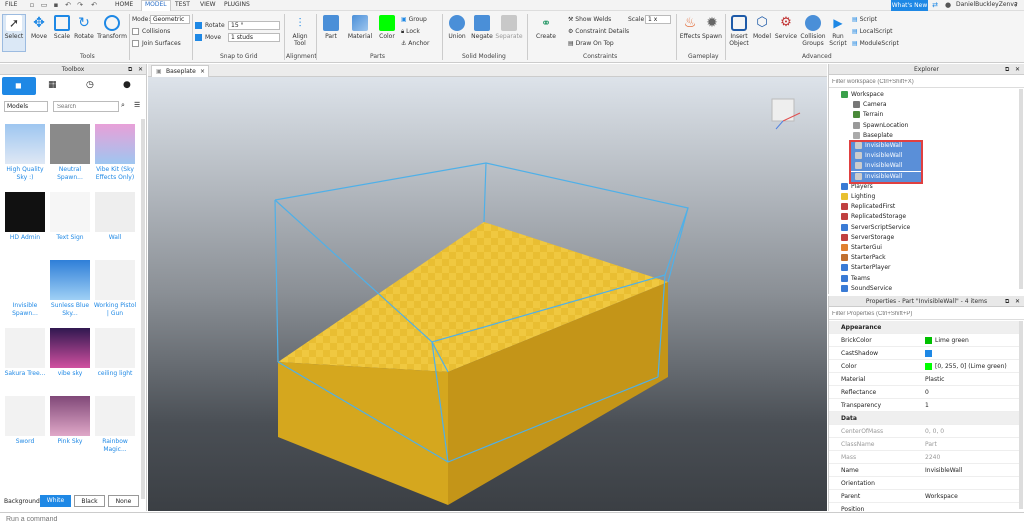 This screenshot has height=525, width=1024. Describe the element at coordinates (872, 31) in the screenshot. I see `local-script-button: ▤ LocalScript` at that location.